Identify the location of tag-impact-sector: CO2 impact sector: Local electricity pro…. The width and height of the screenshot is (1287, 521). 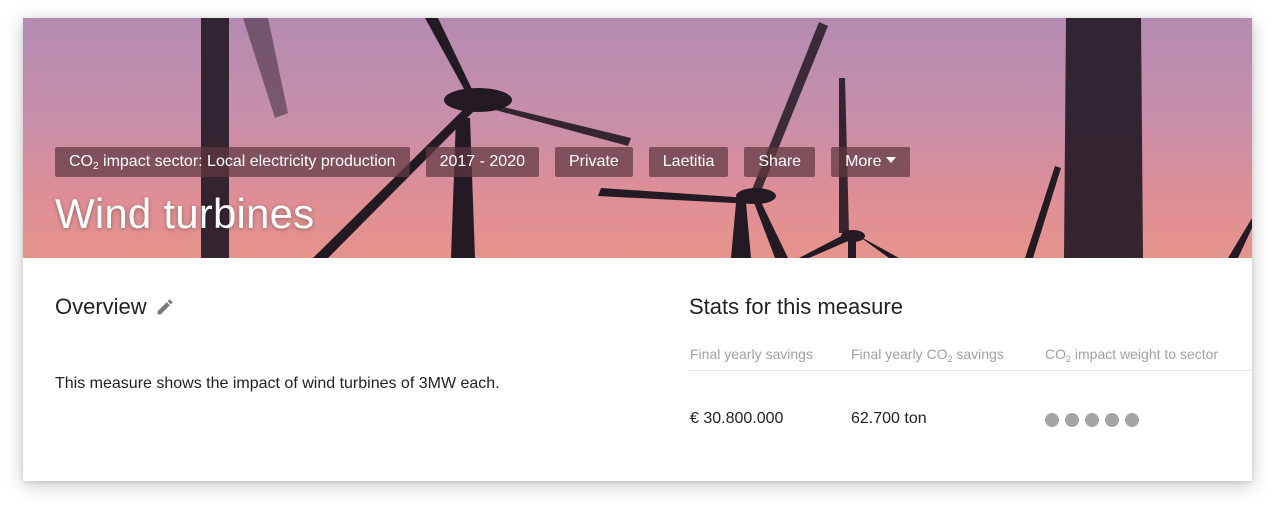
(232, 162).